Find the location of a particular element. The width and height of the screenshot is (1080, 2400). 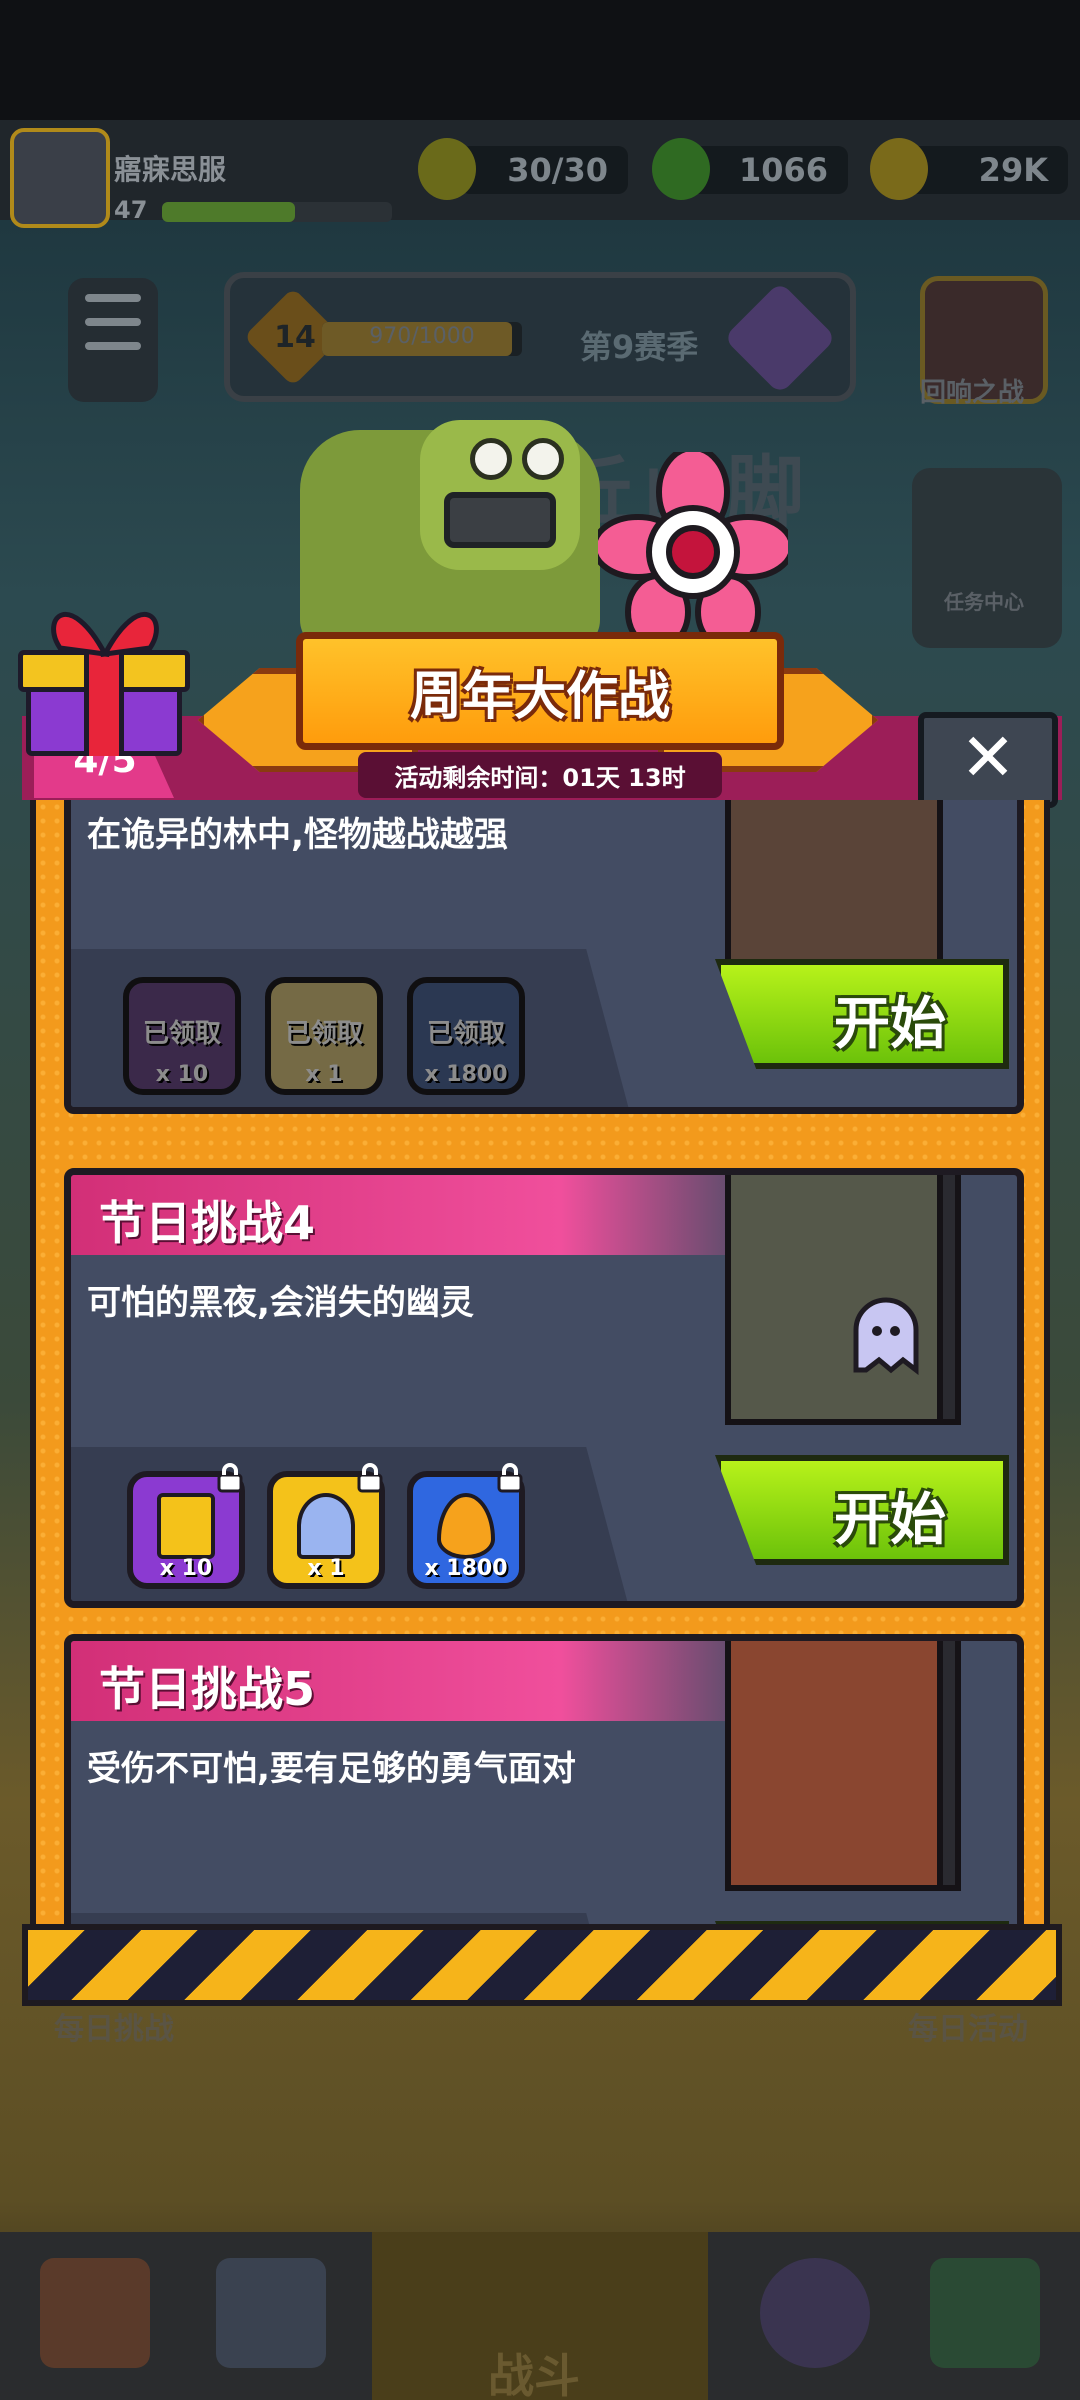

season-emblem-icon is located at coordinates (780, 338).